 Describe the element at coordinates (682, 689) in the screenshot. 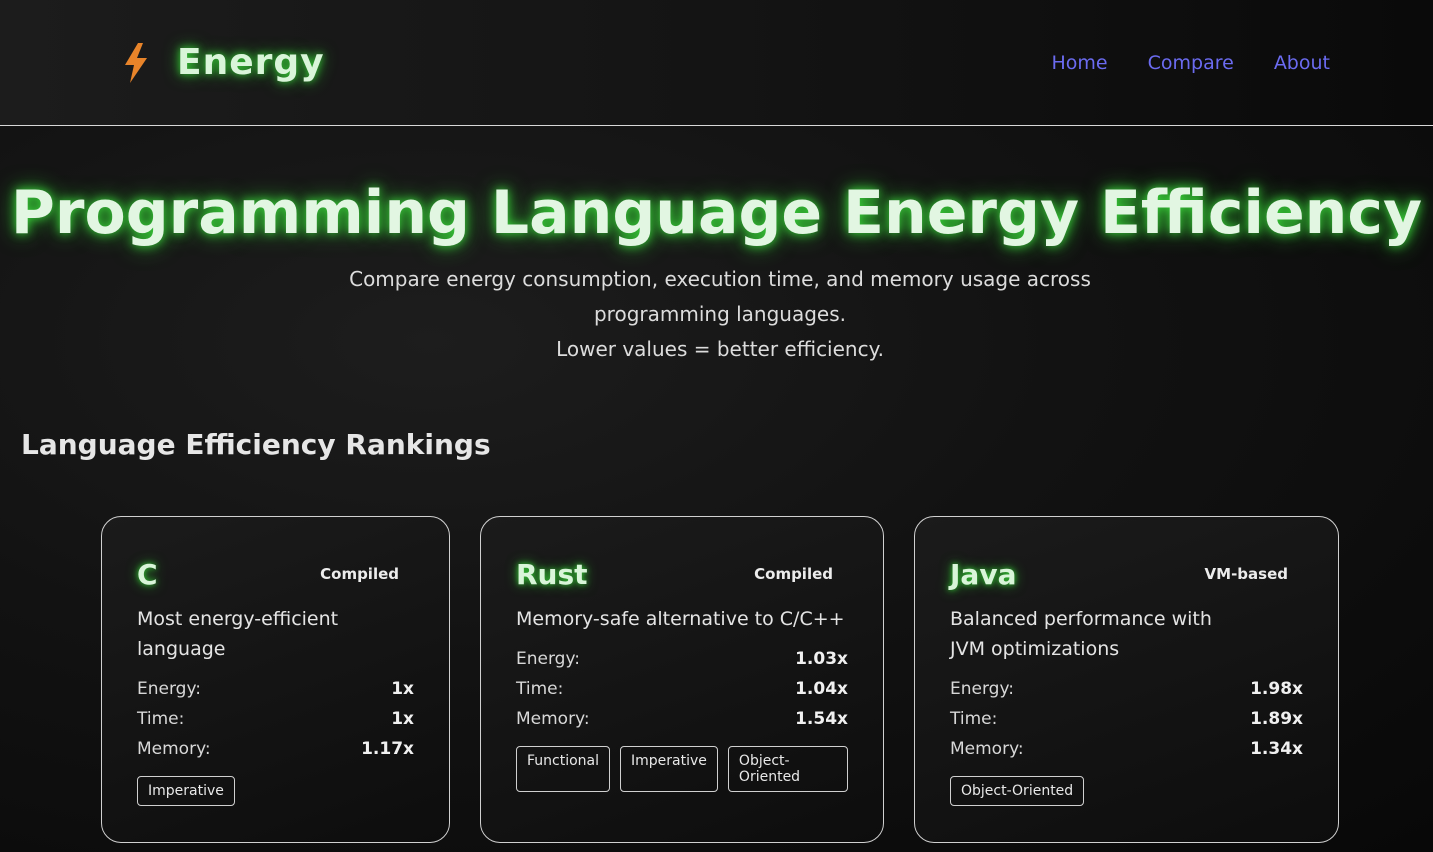

I see `metric-time: Time: 1.04x` at that location.